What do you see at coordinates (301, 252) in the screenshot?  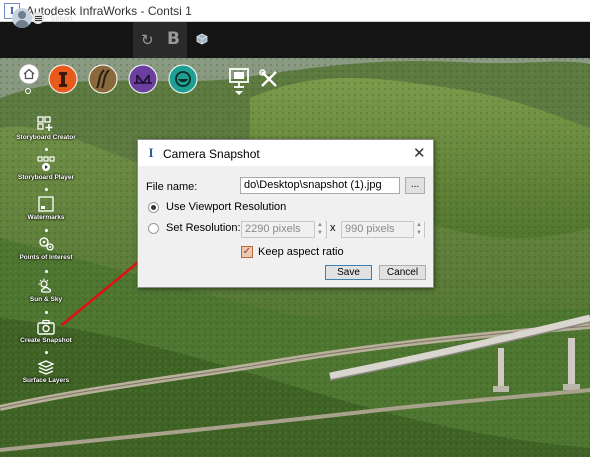 I see `keep-aspect-label: Keep aspect ratio` at bounding box center [301, 252].